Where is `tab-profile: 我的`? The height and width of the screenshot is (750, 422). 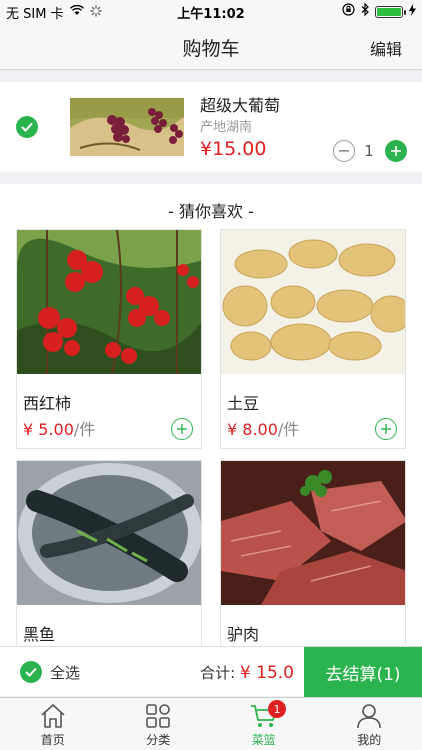 tab-profile: 我的 is located at coordinates (369, 724).